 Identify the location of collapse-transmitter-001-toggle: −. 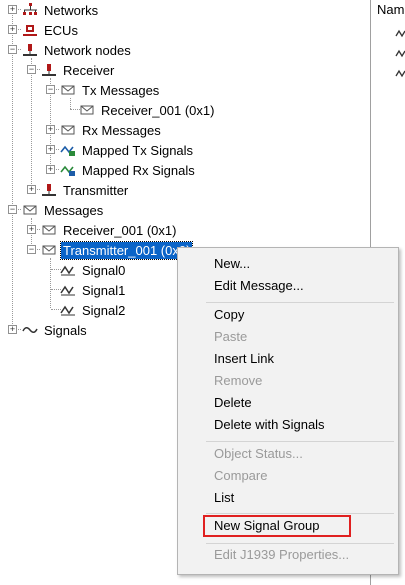
(31, 249).